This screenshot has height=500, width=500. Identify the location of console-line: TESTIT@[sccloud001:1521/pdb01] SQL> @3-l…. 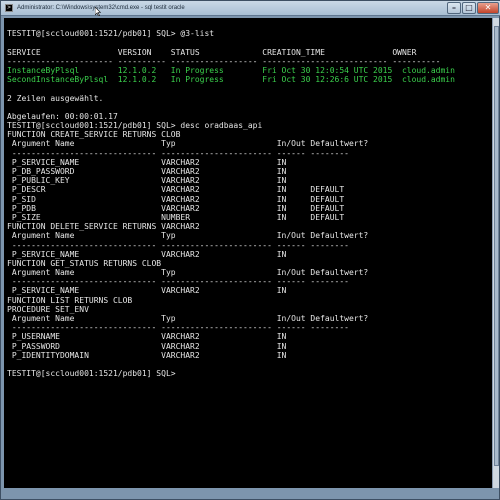
(111, 34).